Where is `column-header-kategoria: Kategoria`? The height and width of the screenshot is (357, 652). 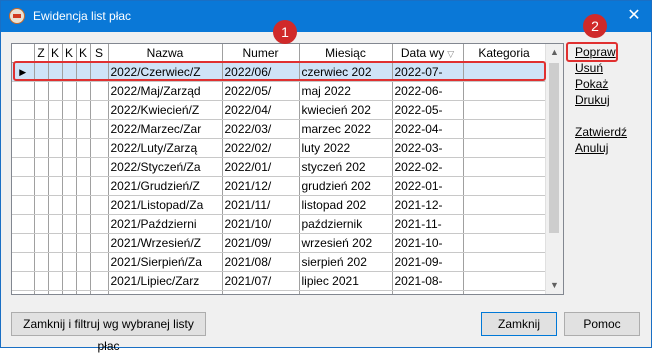 column-header-kategoria: Kategoria is located at coordinates (504, 53).